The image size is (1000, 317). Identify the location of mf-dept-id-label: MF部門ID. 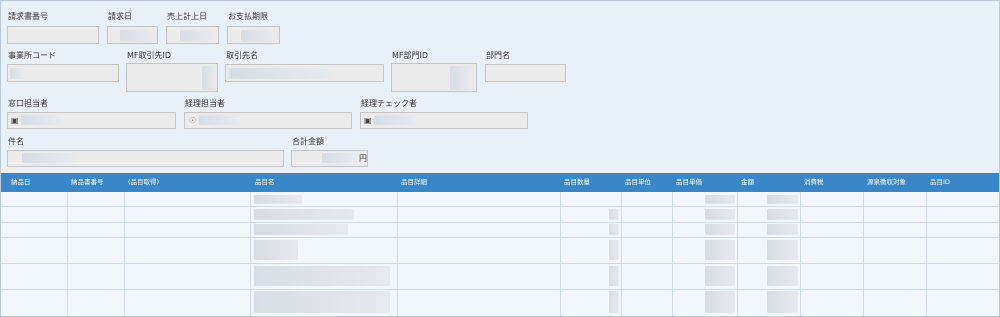
(410, 55).